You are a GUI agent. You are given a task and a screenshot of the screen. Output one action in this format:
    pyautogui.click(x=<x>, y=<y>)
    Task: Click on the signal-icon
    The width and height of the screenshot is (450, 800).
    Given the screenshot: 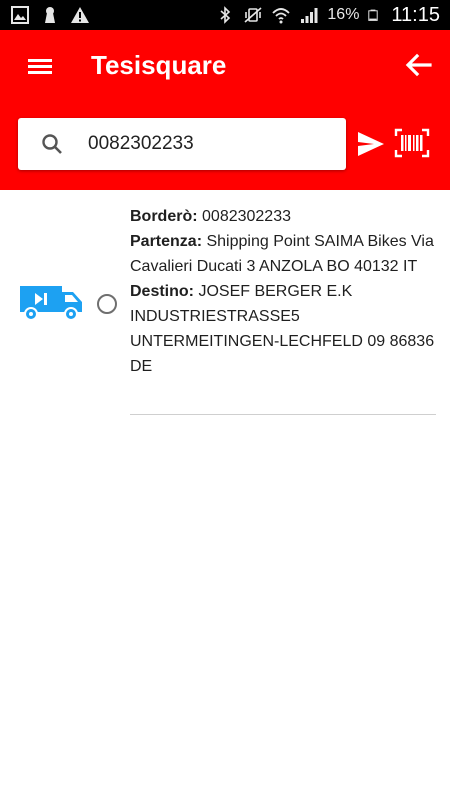 What is the action you would take?
    pyautogui.click(x=309, y=15)
    